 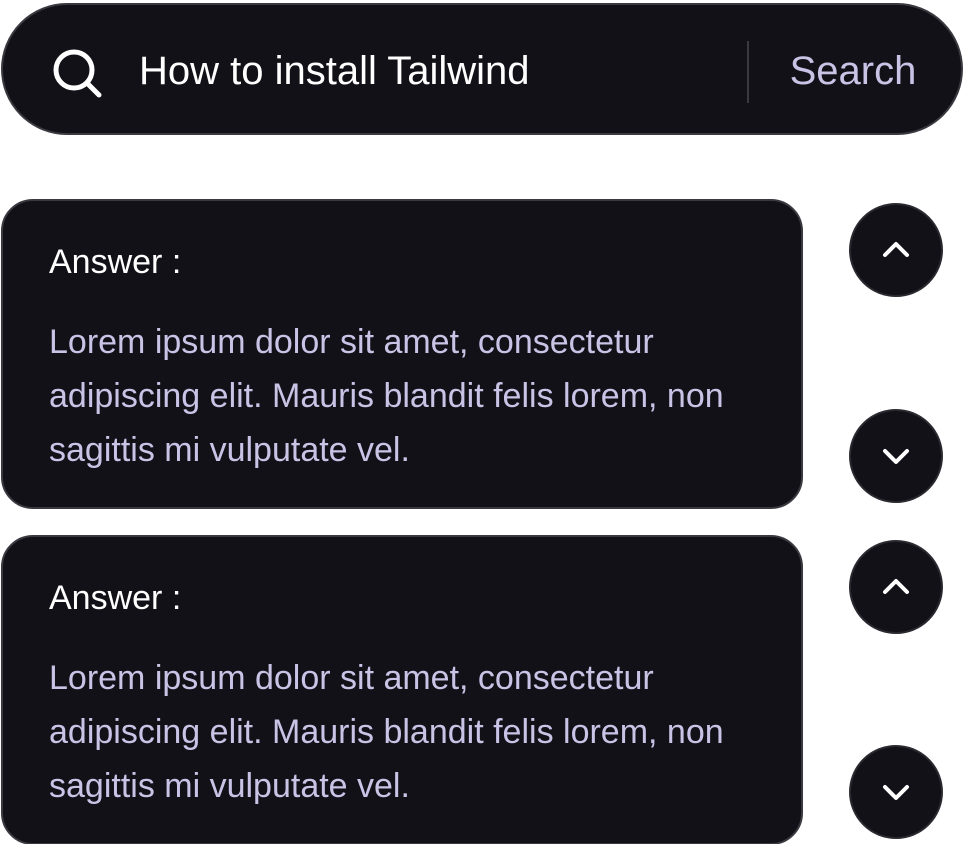 I want to click on search-input, so click(x=434, y=71).